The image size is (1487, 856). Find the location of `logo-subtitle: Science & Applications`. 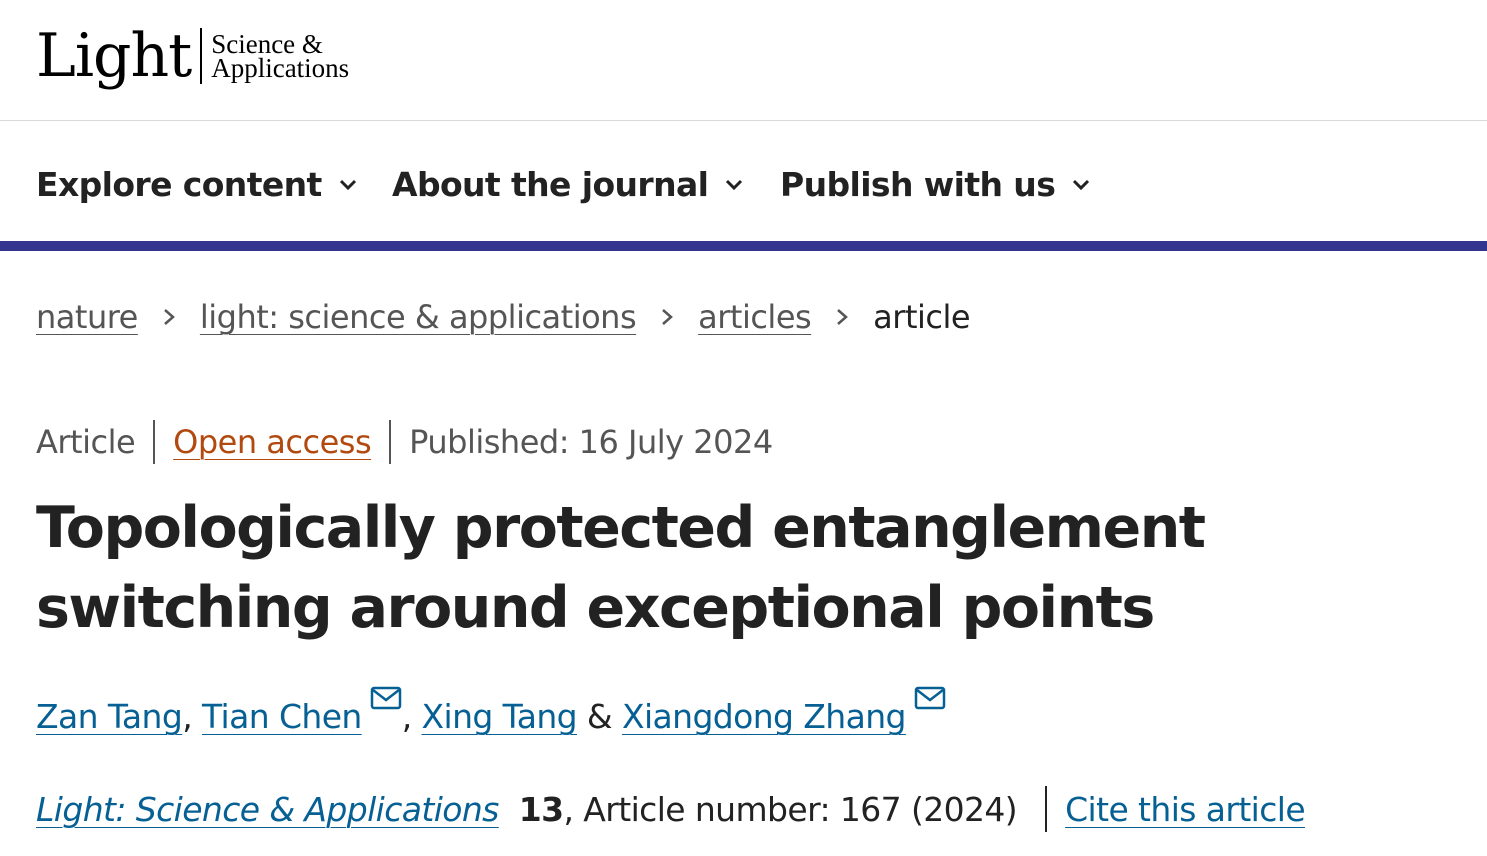

logo-subtitle: Science & Applications is located at coordinates (280, 57).